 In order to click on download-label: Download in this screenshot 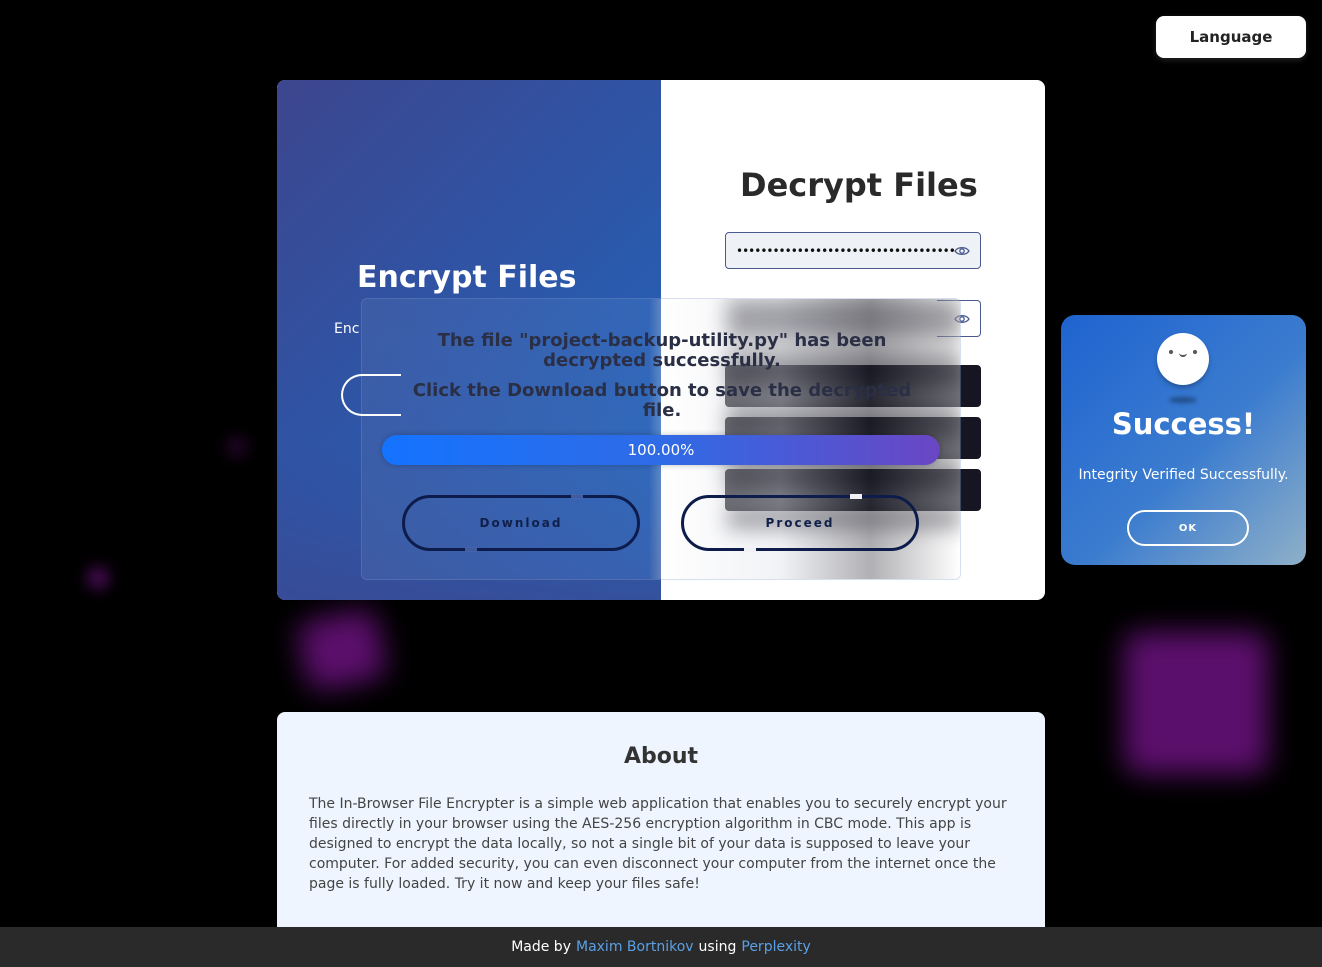, I will do `click(521, 523)`.